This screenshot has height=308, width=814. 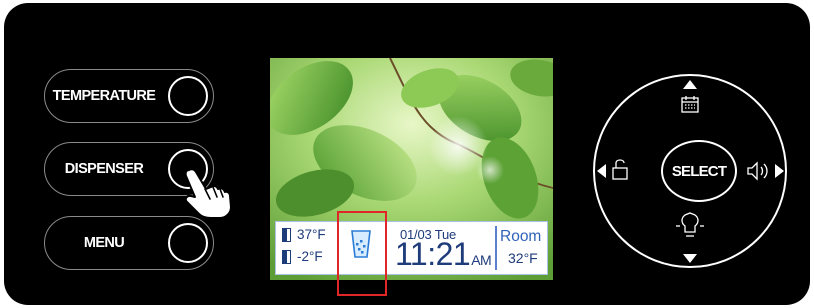 I want to click on freezer-temp: -2°F, so click(x=310, y=256).